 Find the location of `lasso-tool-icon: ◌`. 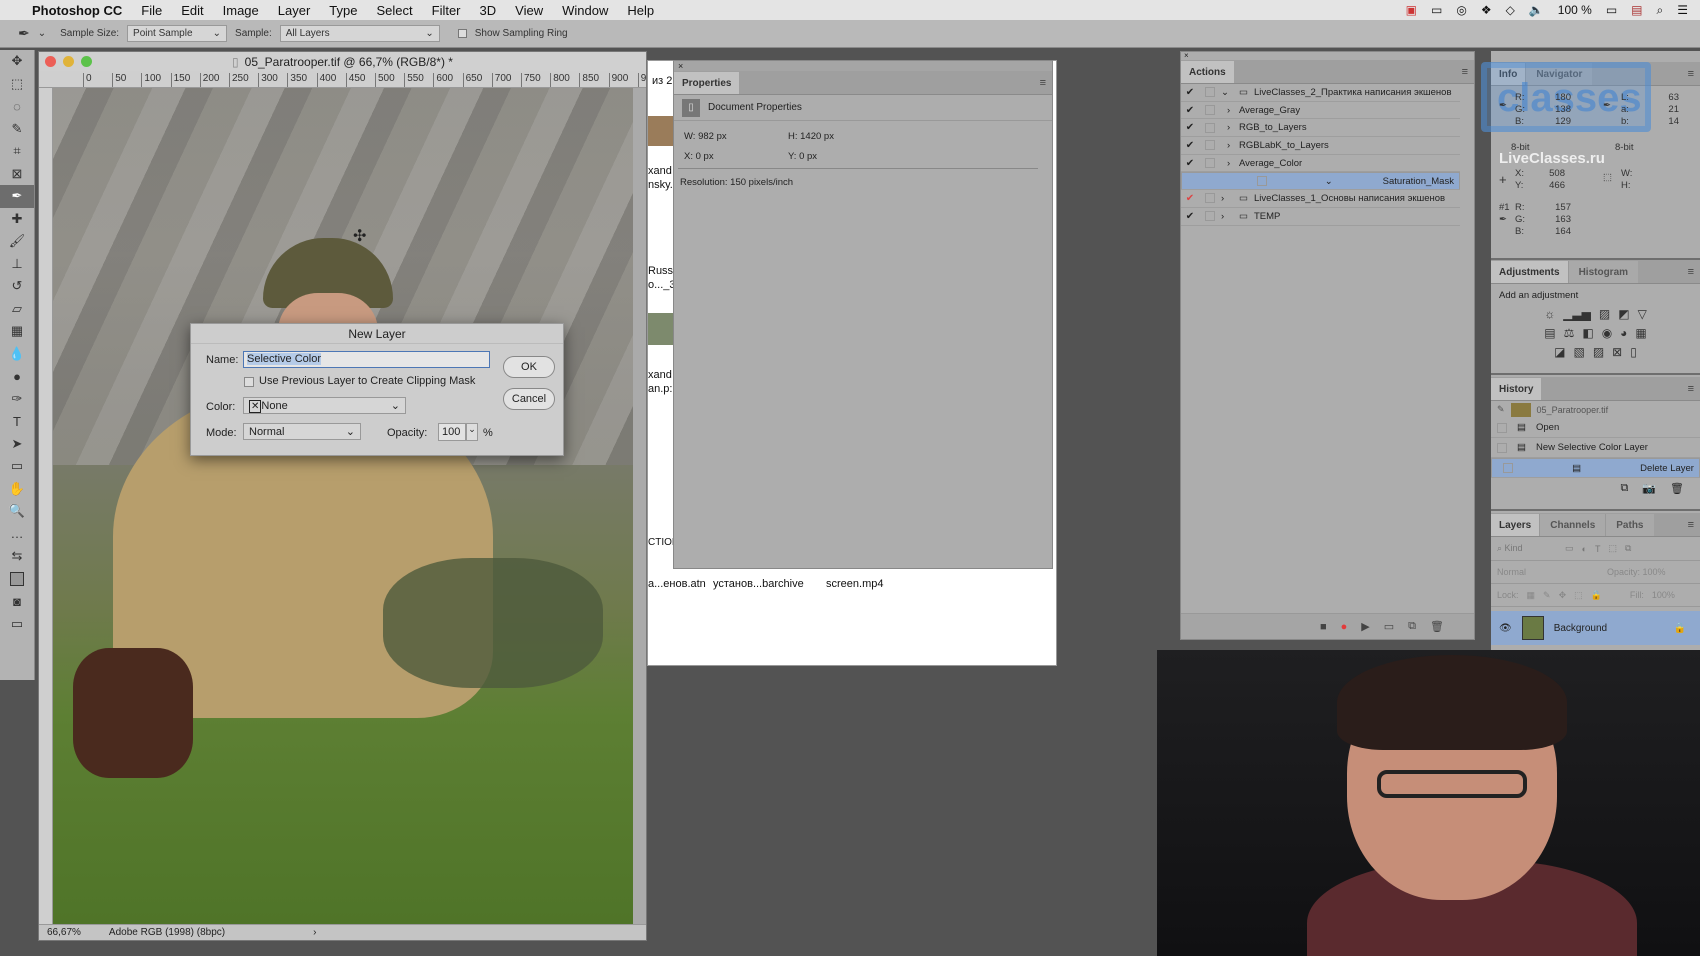

lasso-tool-icon: ◌ is located at coordinates (17, 106).